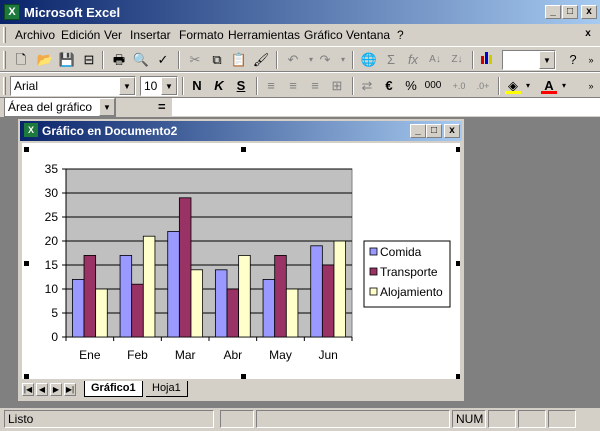 The height and width of the screenshot is (431, 600). I want to click on open-folder-icon: 📂, so click(45, 60).